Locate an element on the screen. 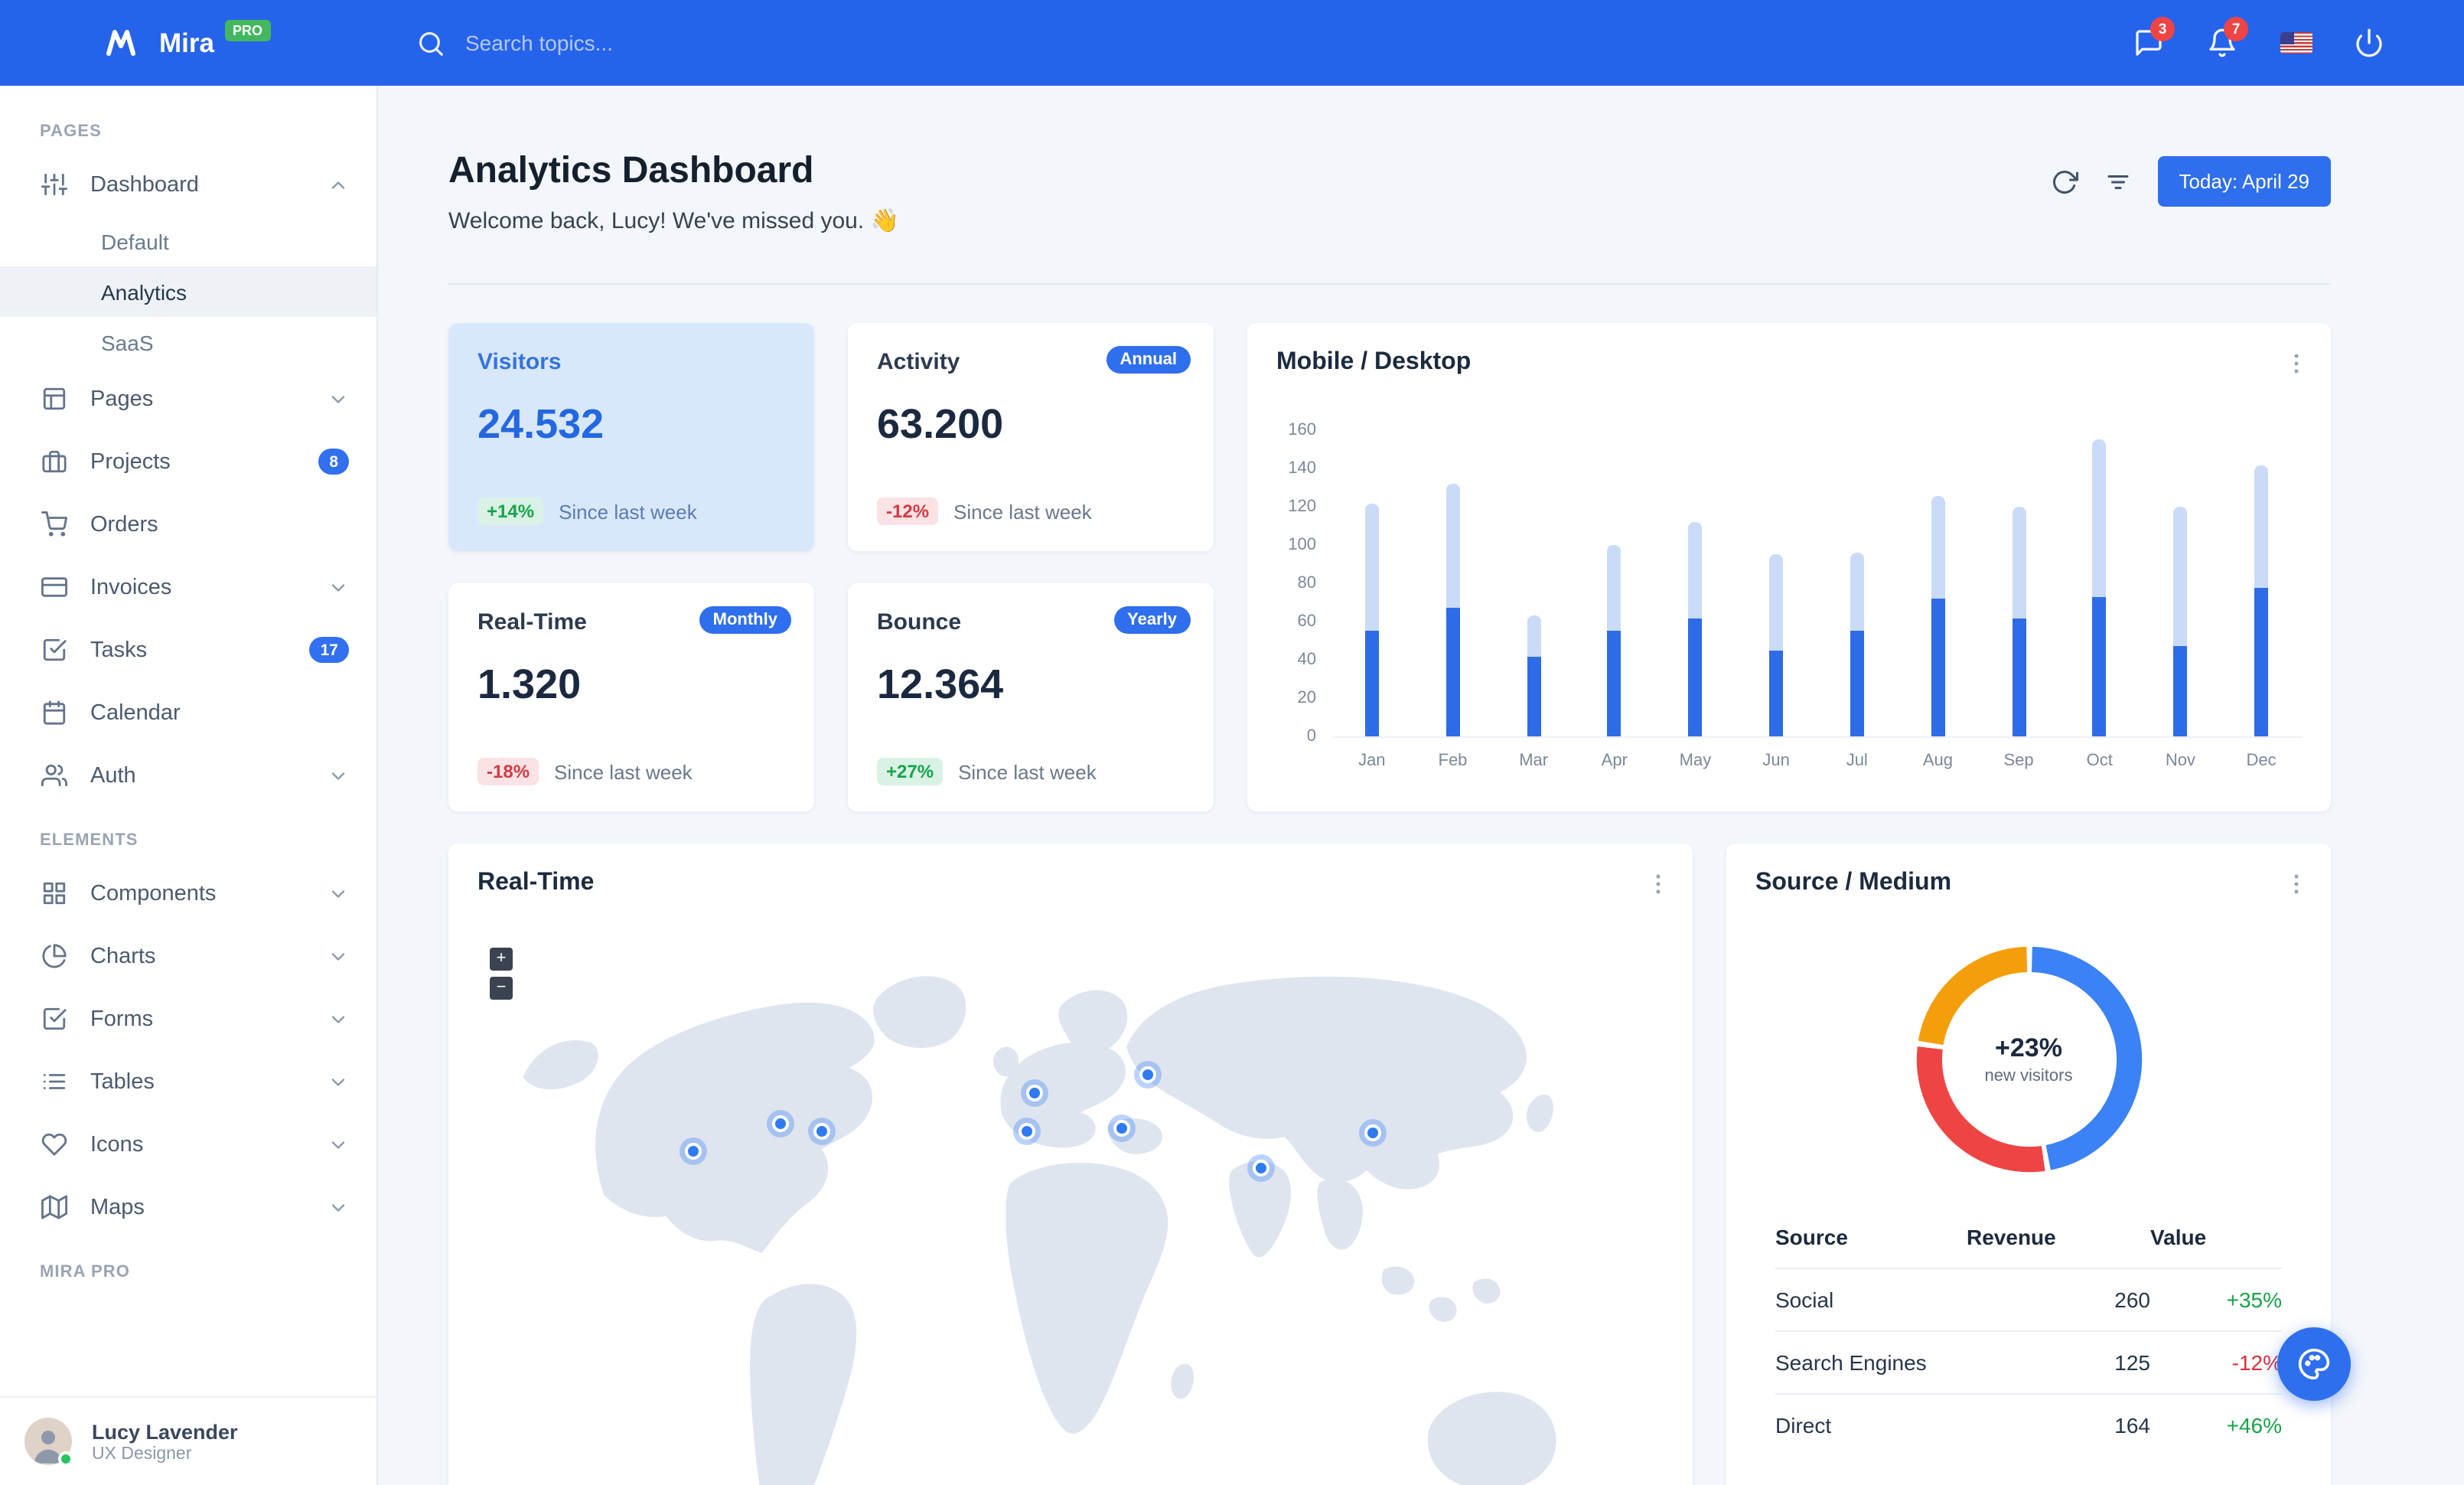 The height and width of the screenshot is (1485, 2464). sliders-icon is located at coordinates (54, 184).